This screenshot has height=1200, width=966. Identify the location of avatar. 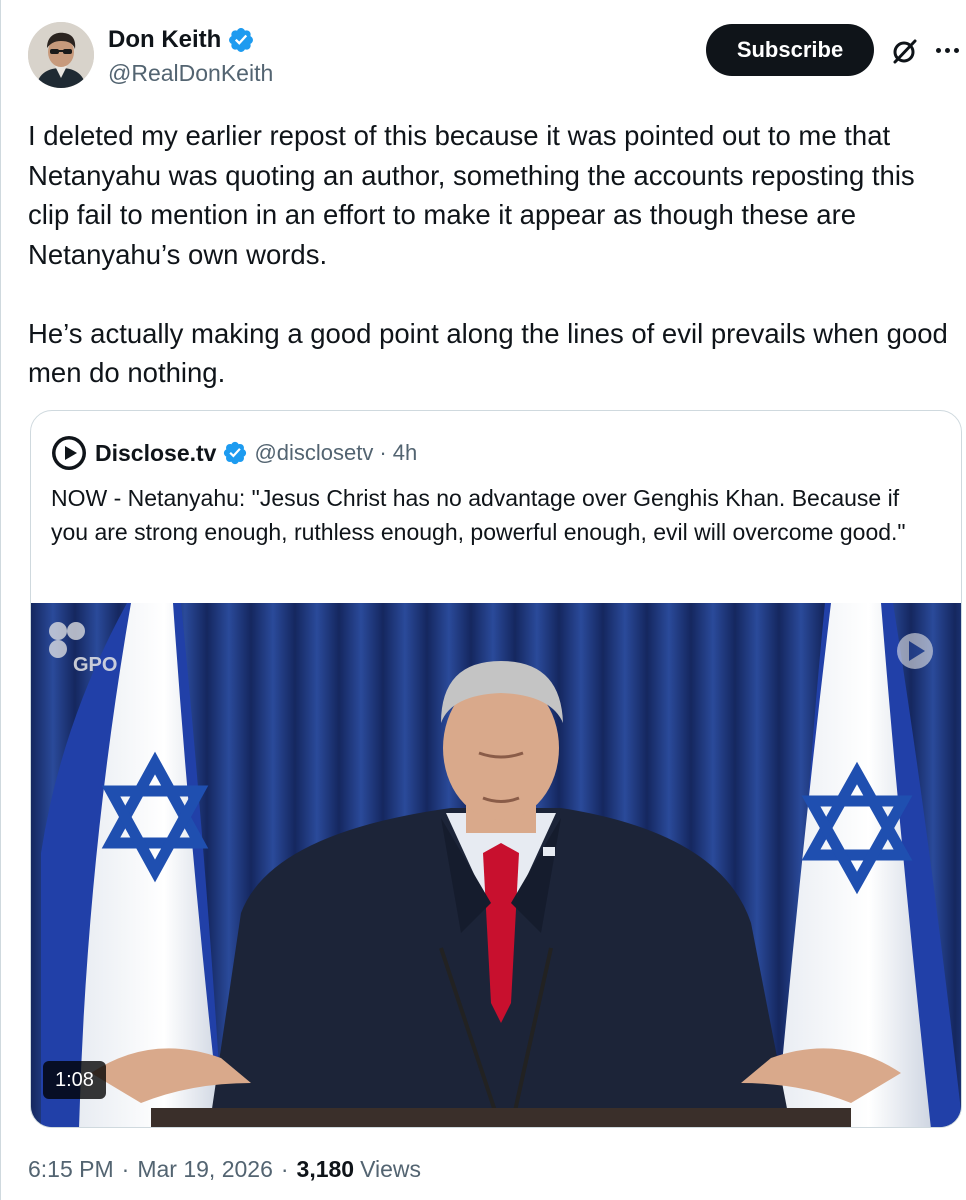
(61, 55).